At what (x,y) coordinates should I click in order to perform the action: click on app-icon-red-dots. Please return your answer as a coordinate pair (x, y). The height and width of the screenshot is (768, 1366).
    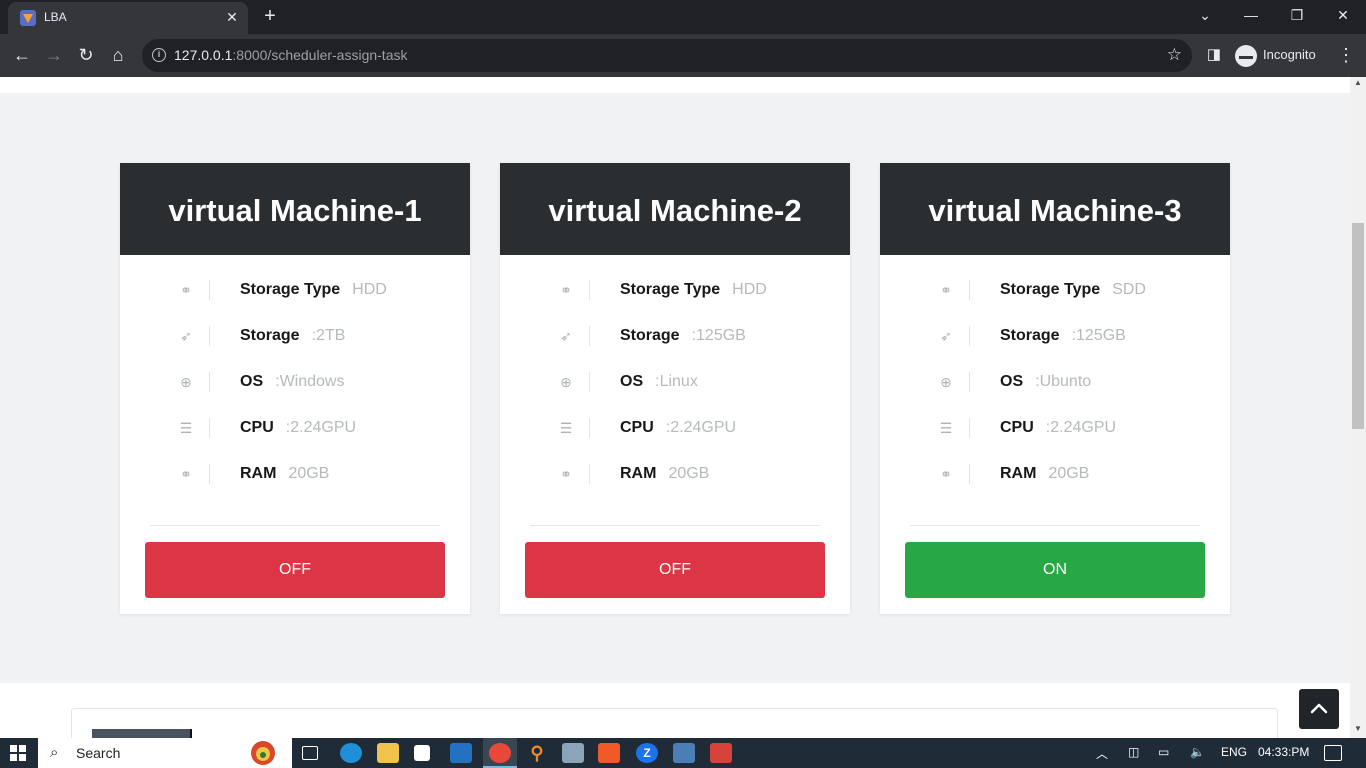
    Looking at the image, I should click on (422, 753).